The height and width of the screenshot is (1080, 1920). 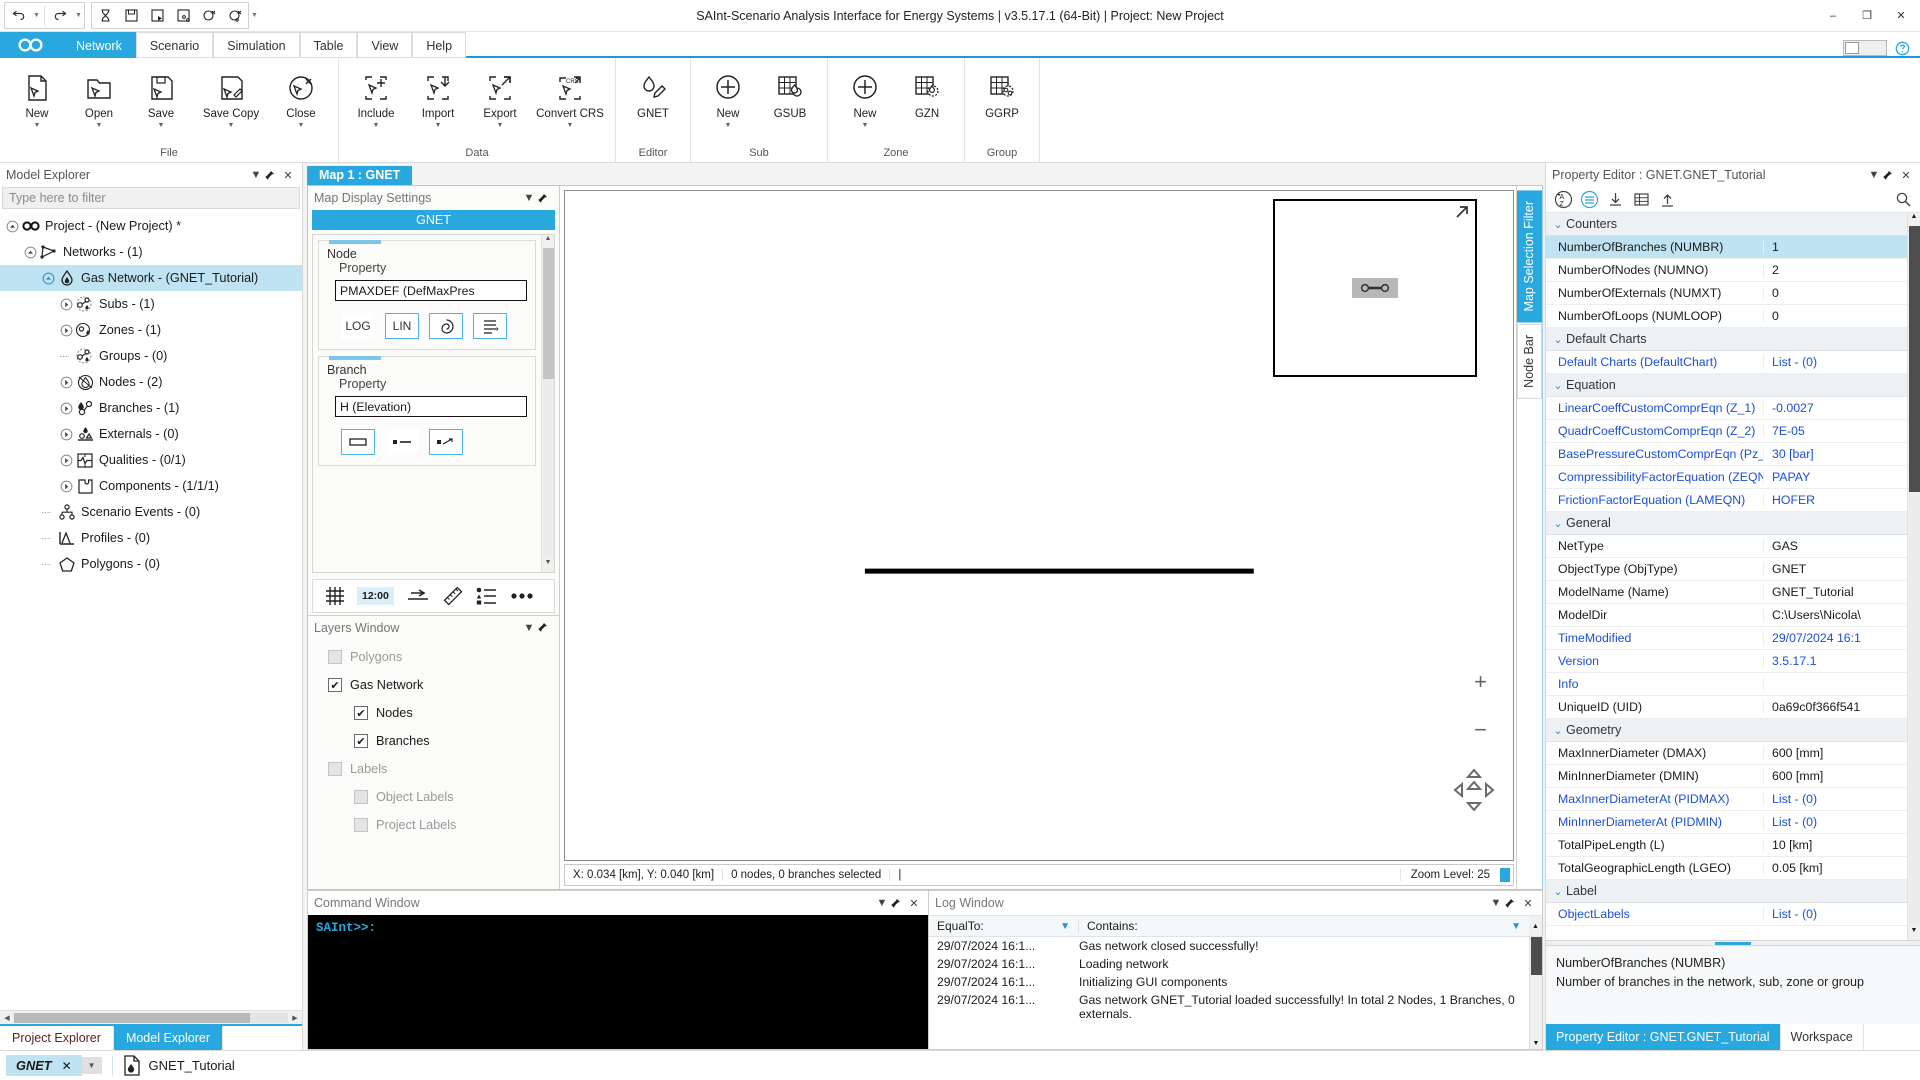 What do you see at coordinates (151, 198) in the screenshot?
I see `model-explorer-filter-input: Type here to filter` at bounding box center [151, 198].